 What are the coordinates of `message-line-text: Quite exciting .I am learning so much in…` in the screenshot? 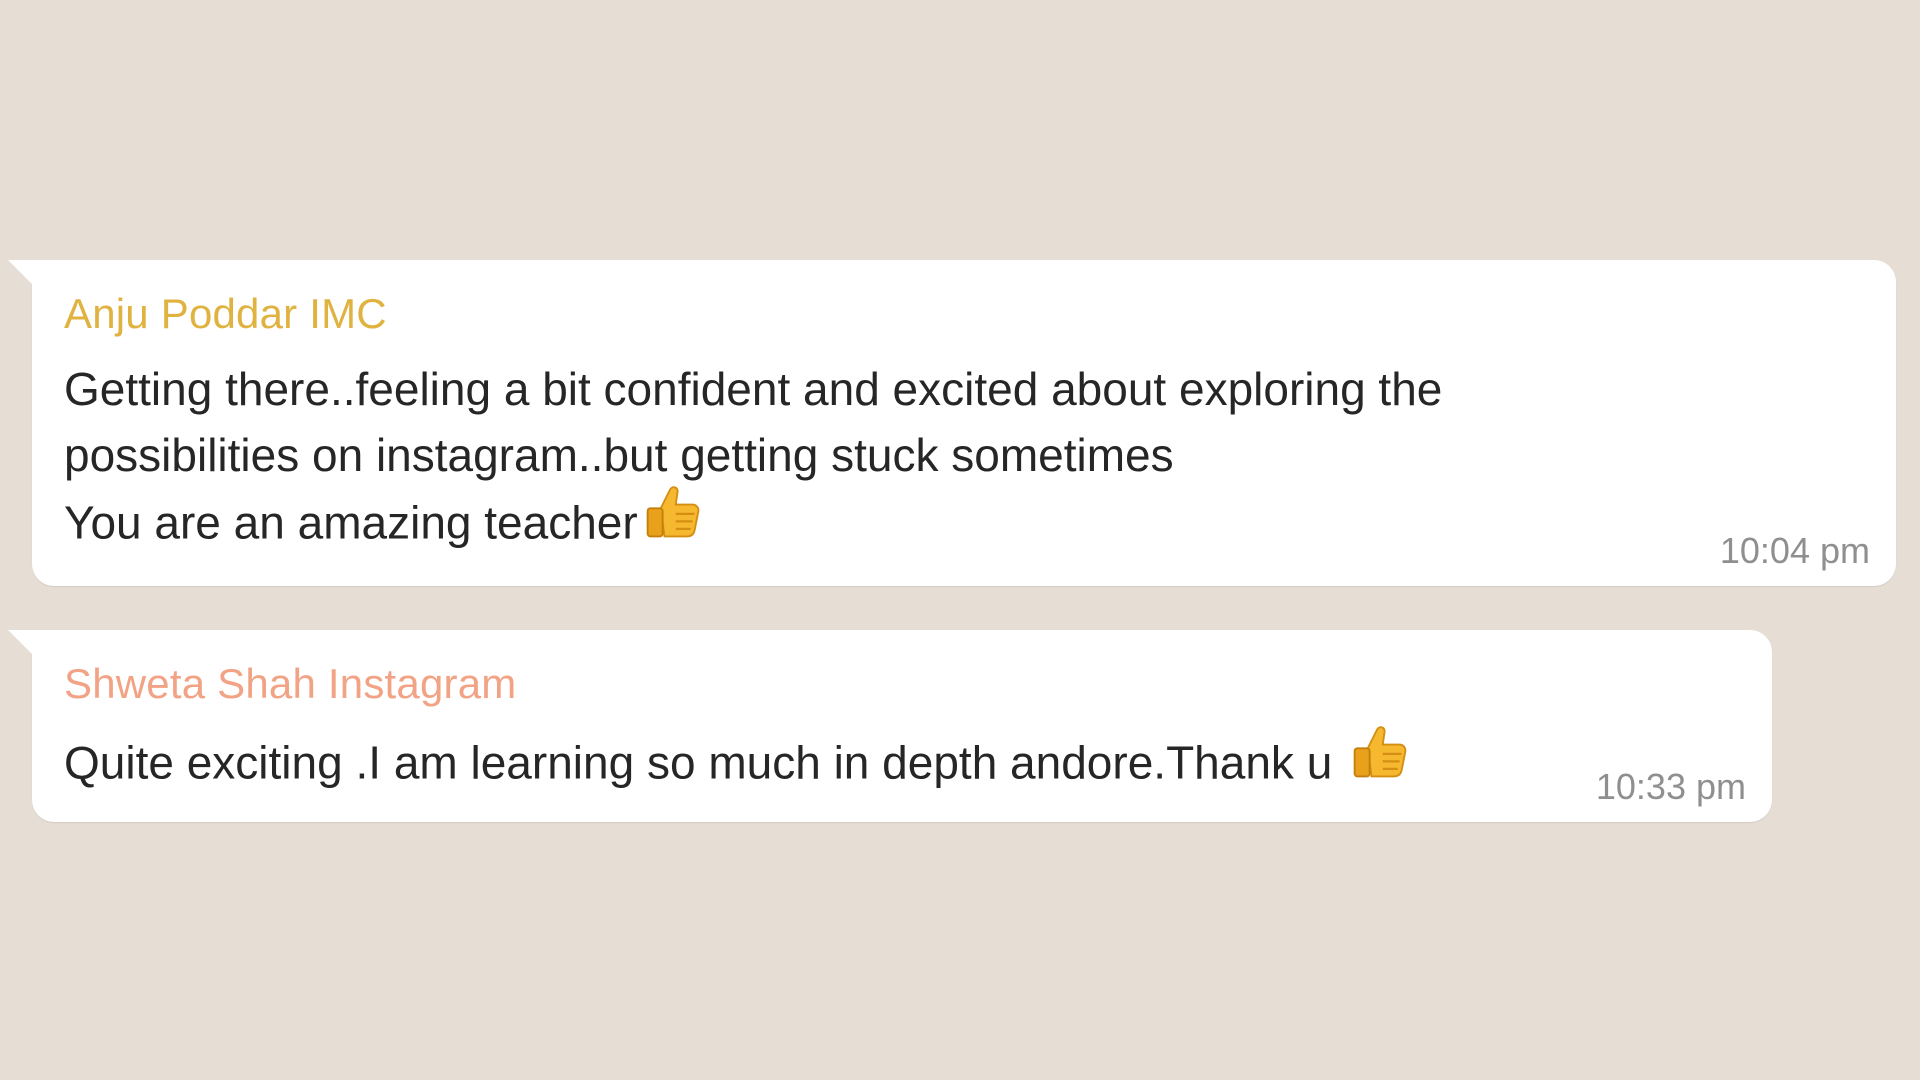 It's located at (705, 762).